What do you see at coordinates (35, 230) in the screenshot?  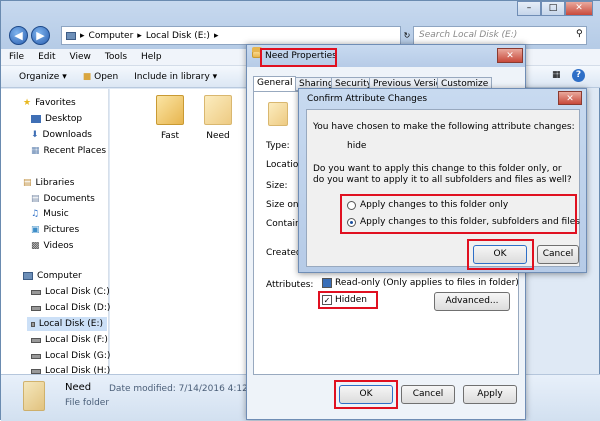 I see `pictures-icon: ▣` at bounding box center [35, 230].